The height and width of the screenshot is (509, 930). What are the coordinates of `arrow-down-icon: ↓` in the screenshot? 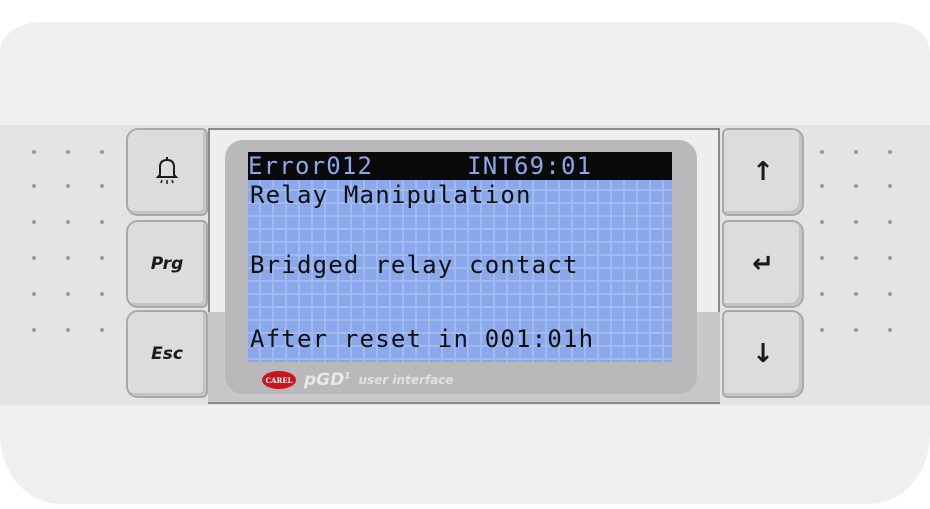 It's located at (763, 354).